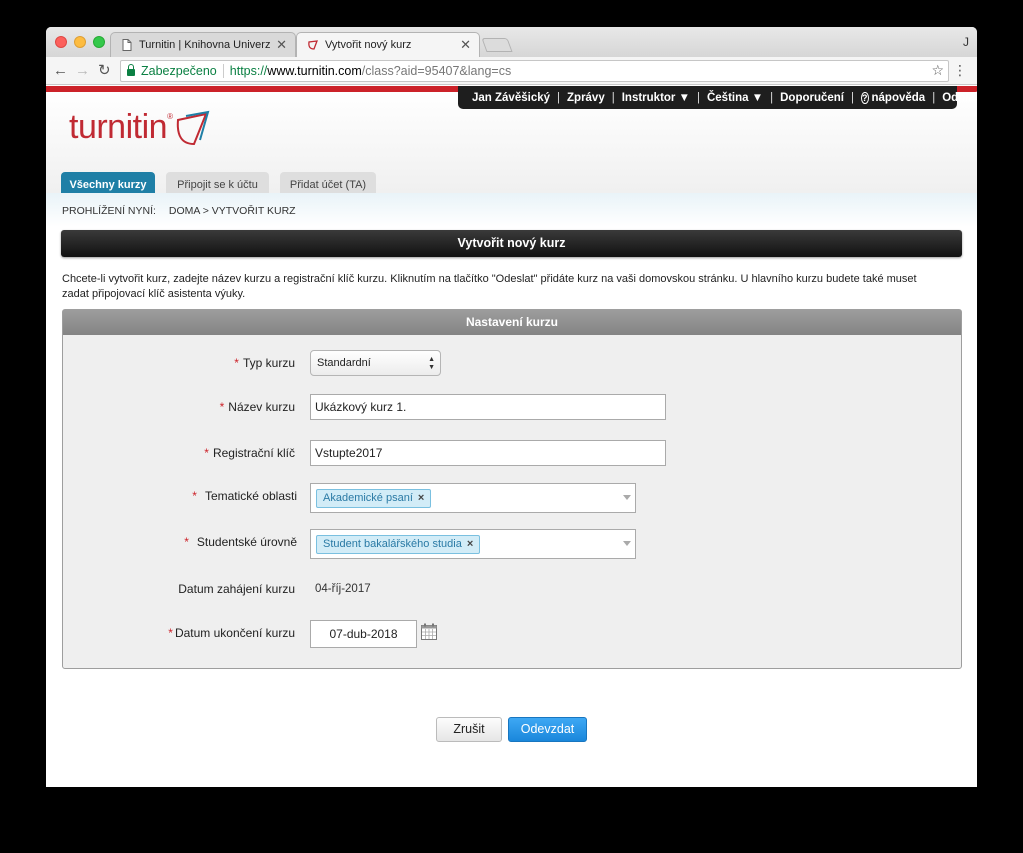 The width and height of the screenshot is (1023, 853). What do you see at coordinates (473, 498) in the screenshot?
I see `subject-areas-multiselect: Akademické psaní ×` at bounding box center [473, 498].